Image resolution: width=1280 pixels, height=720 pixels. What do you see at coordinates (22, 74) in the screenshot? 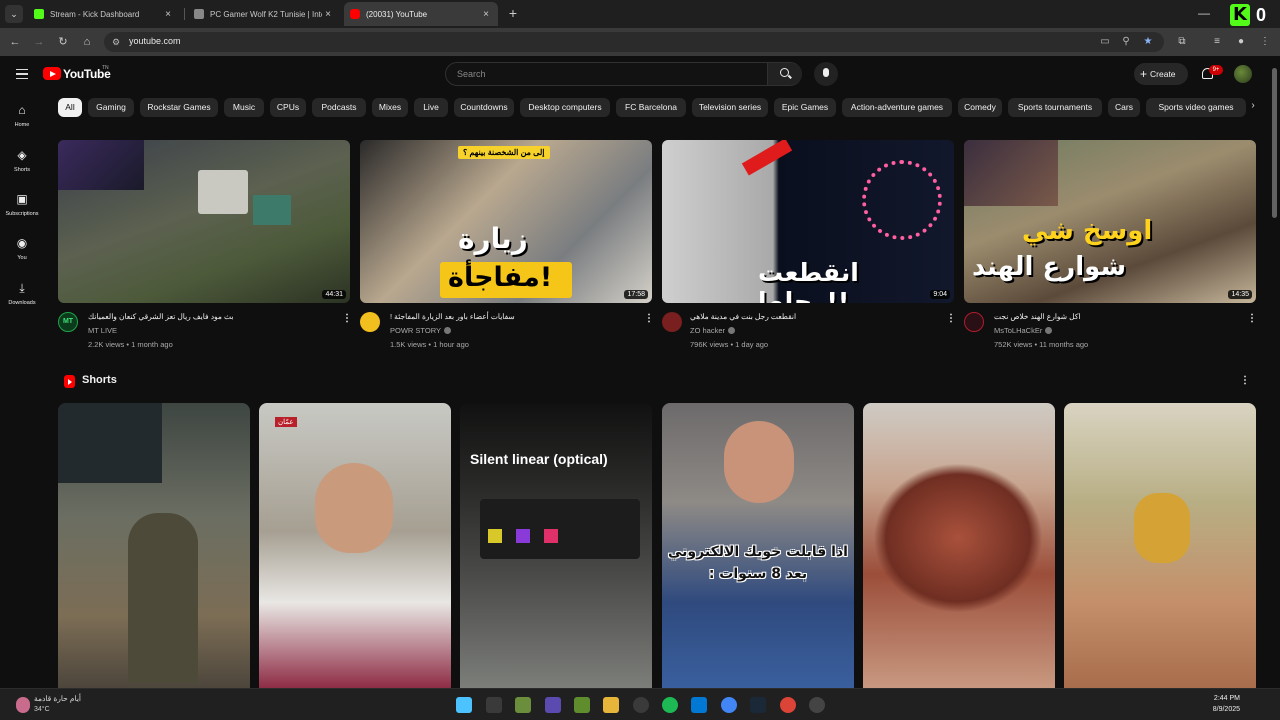
I see `hamburger-menu-icon` at bounding box center [22, 74].